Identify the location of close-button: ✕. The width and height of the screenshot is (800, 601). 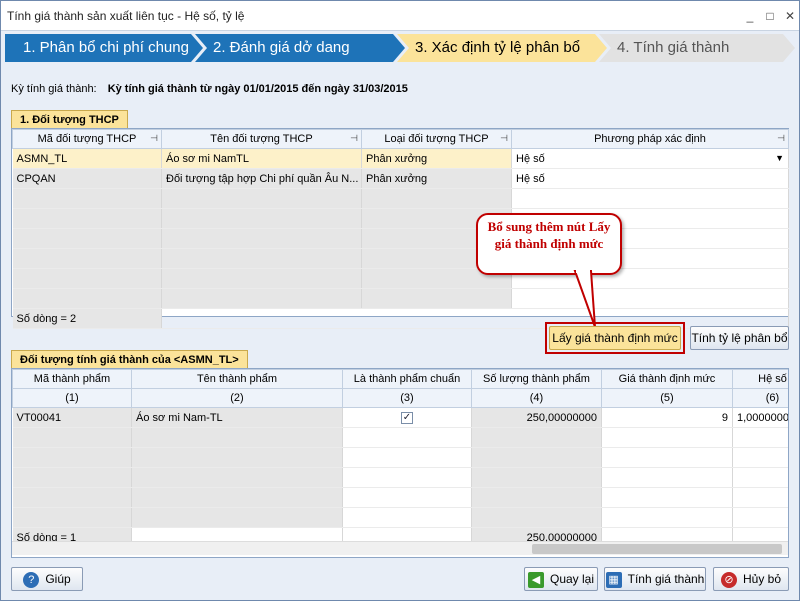
(790, 16).